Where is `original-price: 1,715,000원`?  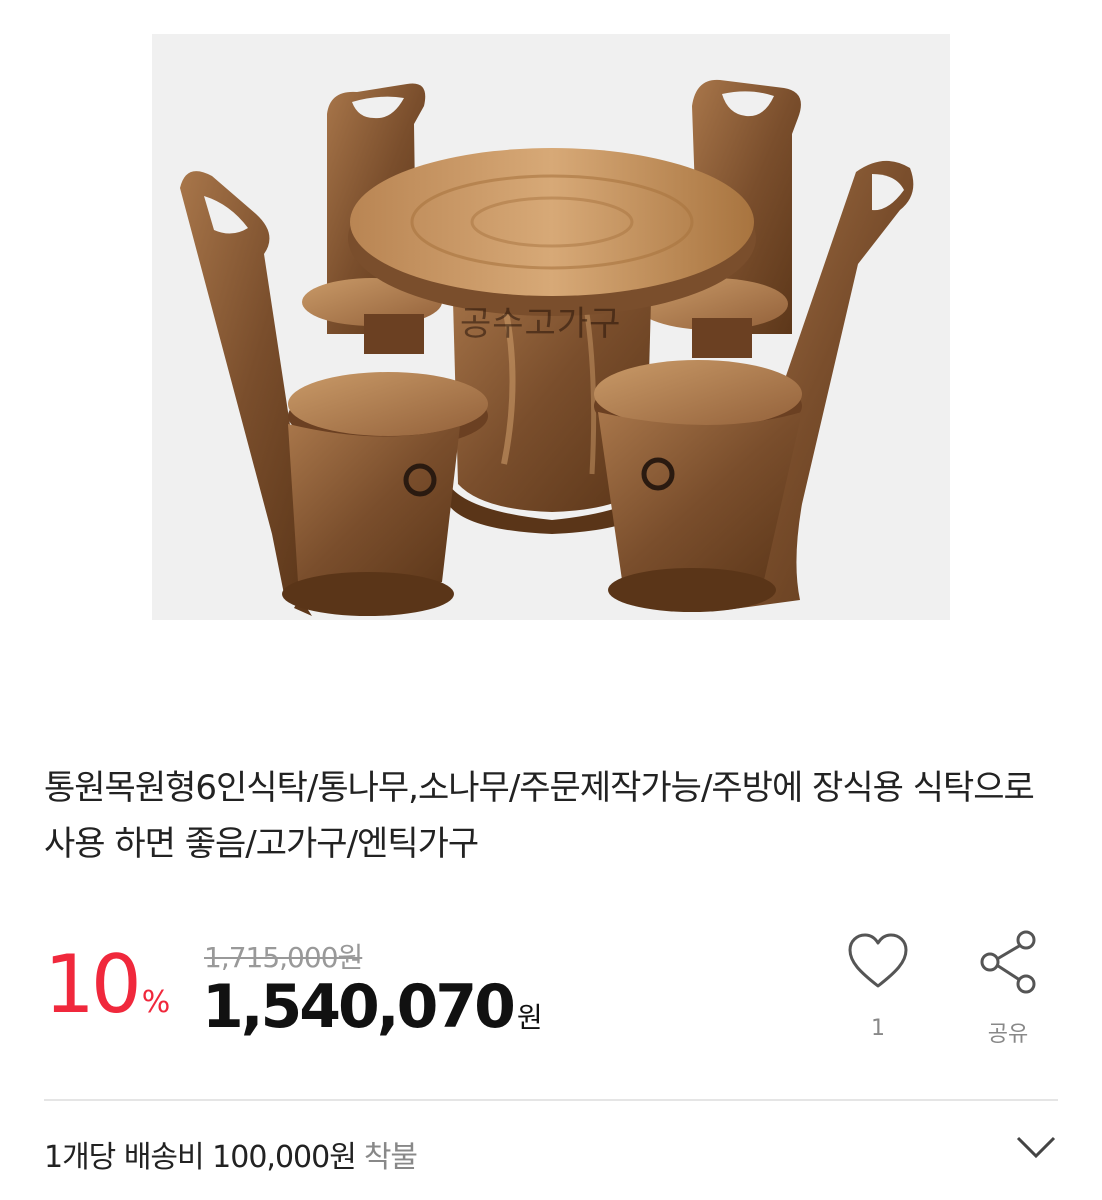
original-price: 1,715,000원 is located at coordinates (283, 957).